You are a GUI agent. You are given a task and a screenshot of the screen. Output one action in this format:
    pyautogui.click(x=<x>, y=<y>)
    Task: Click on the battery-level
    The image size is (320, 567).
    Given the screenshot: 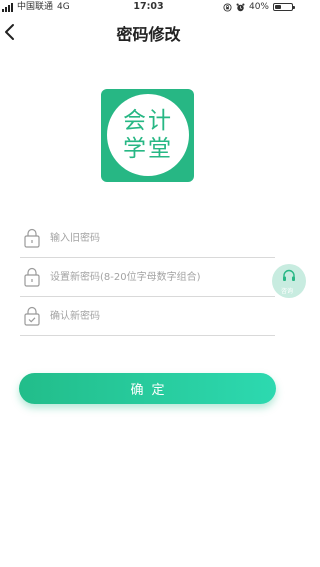 What is the action you would take?
    pyautogui.click(x=278, y=7)
    